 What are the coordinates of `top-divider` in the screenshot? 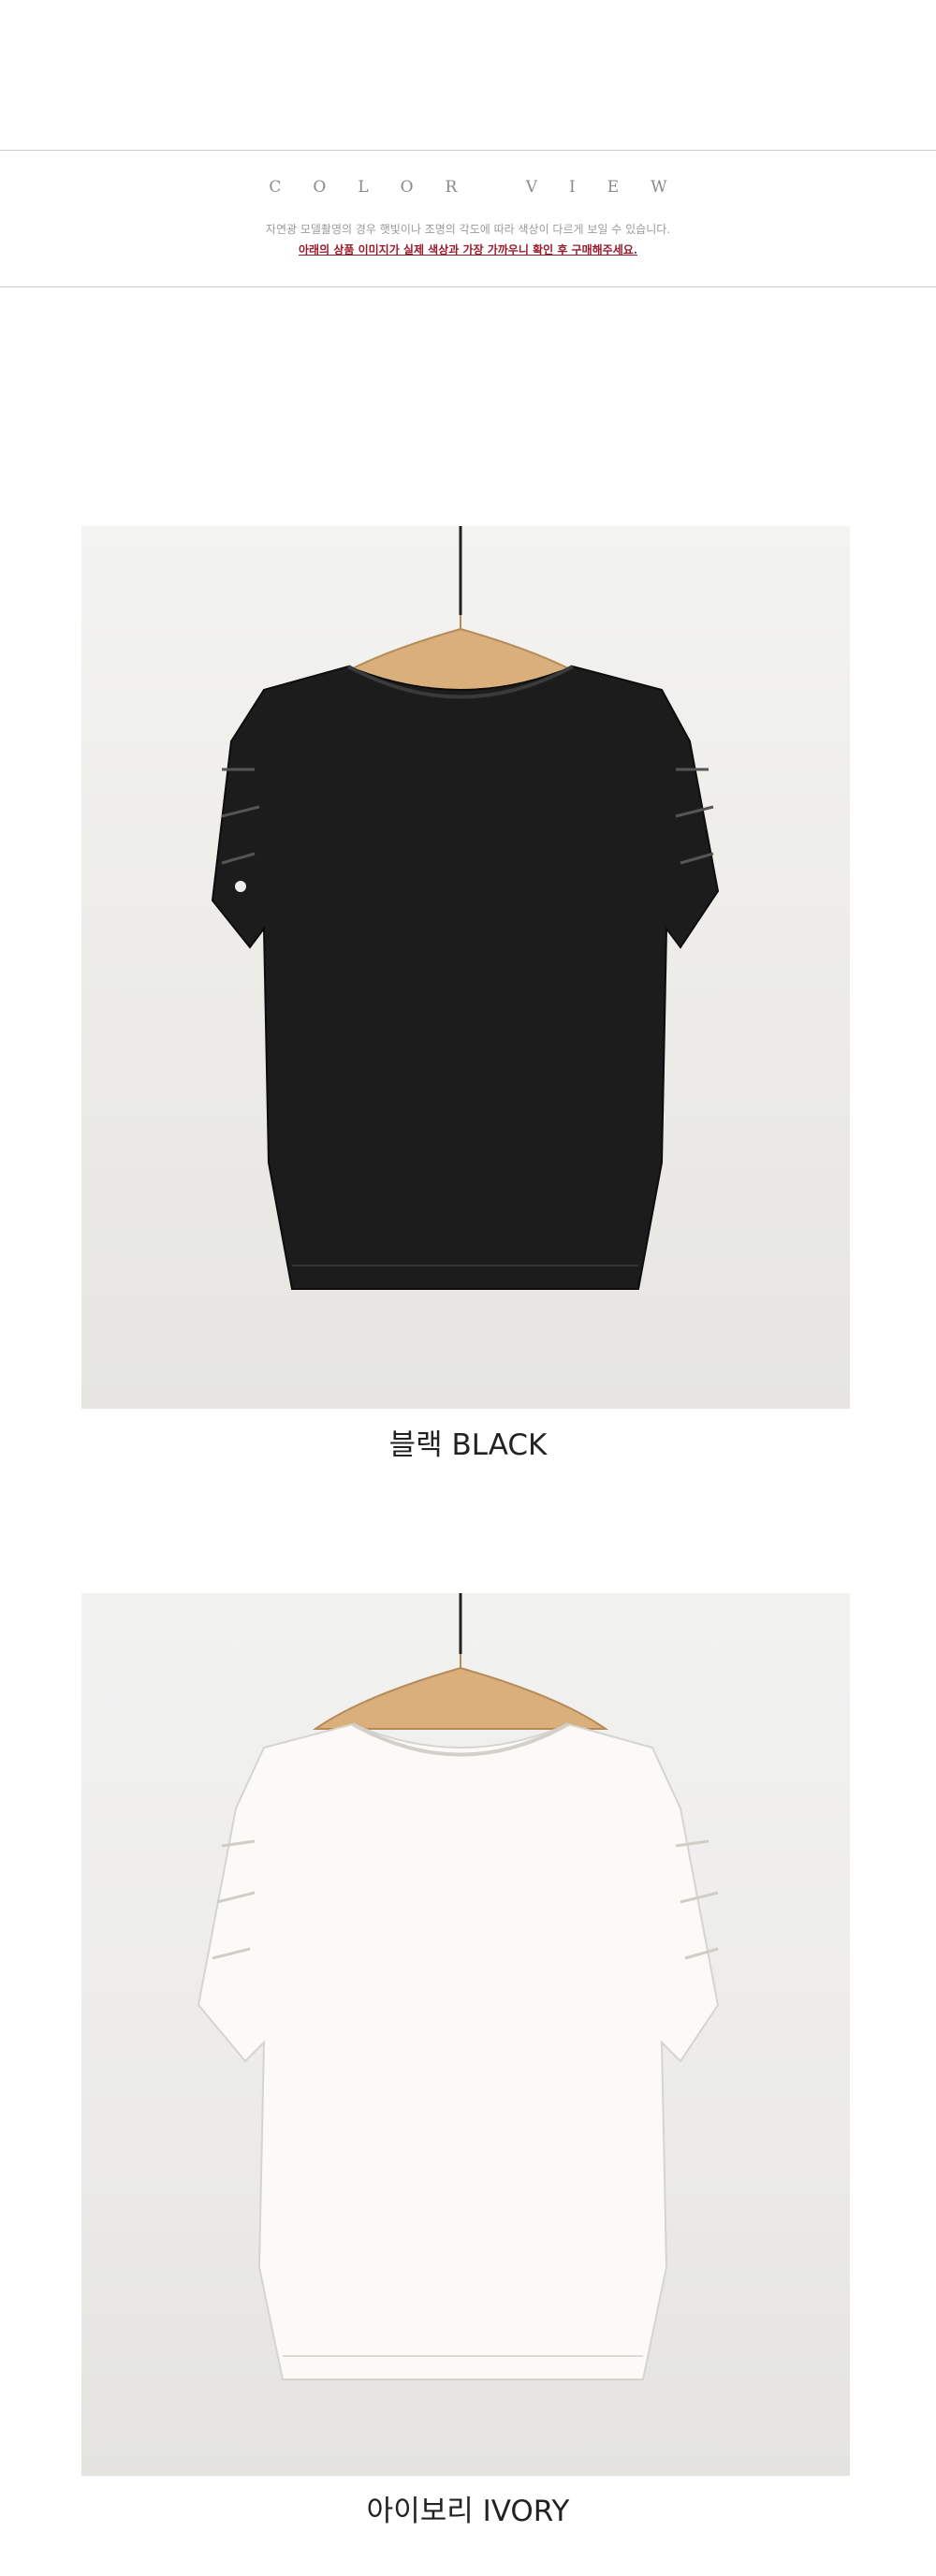 It's located at (468, 150).